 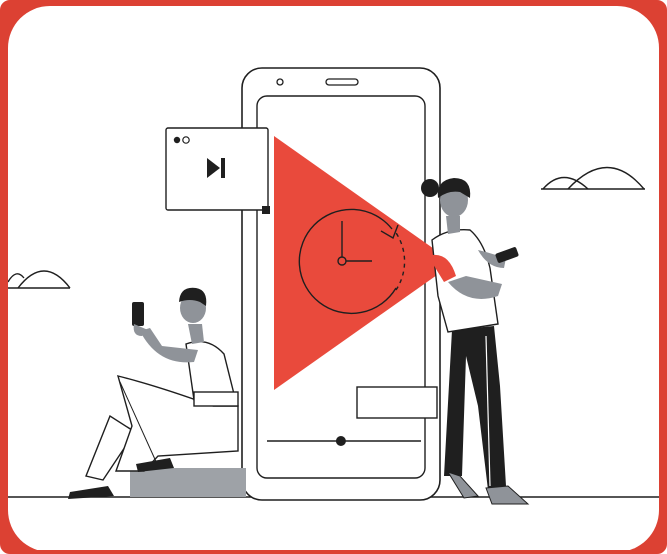 I want to click on cloud-left, so click(x=39, y=279).